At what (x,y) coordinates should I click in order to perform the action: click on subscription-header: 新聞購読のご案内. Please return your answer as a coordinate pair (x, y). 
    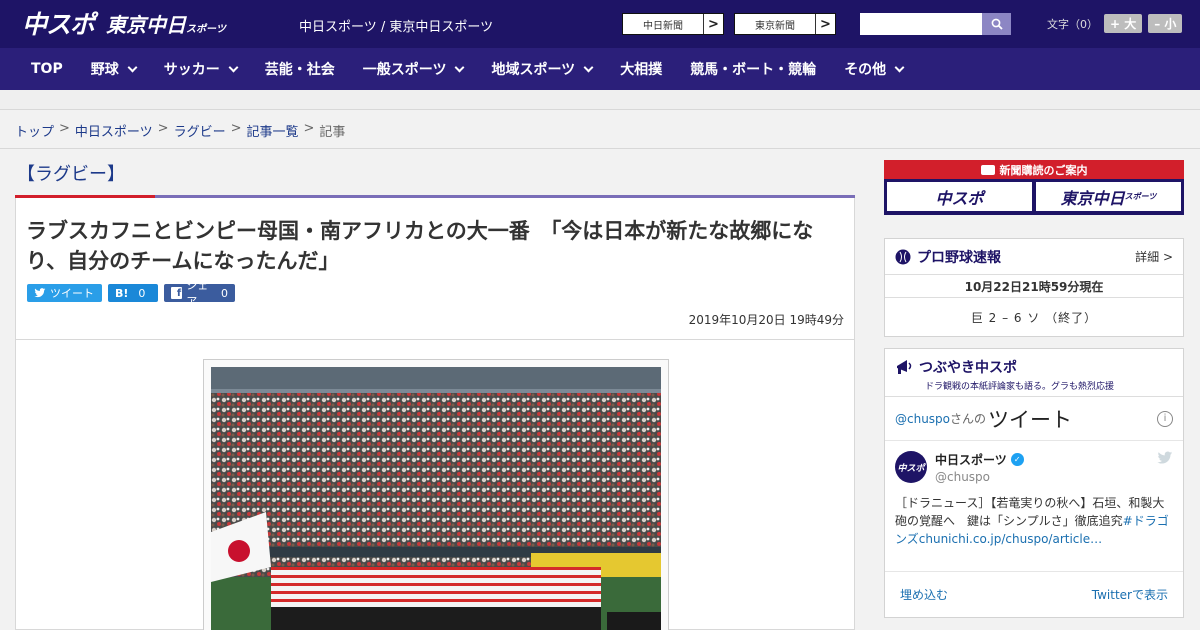
    Looking at the image, I should click on (1034, 169).